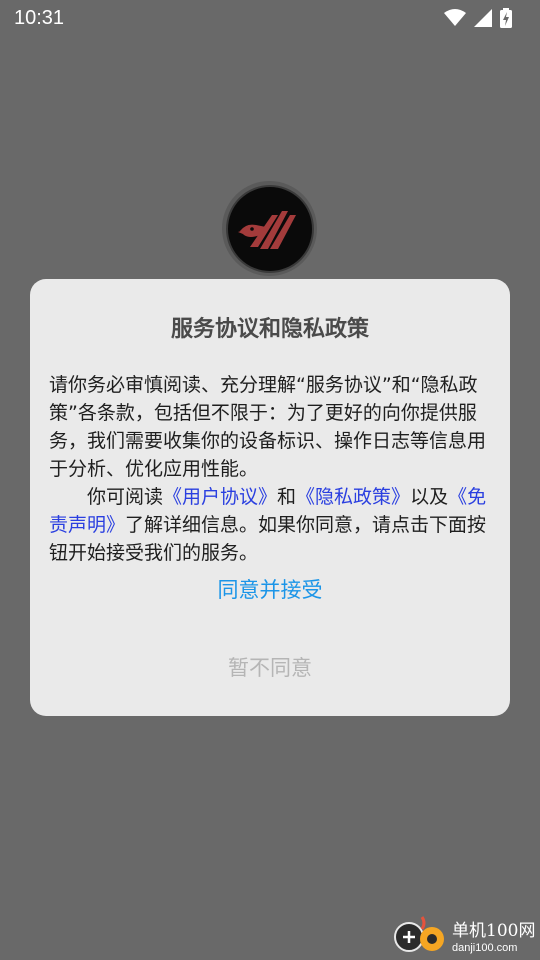 The image size is (540, 960). I want to click on decline-button: 暂不同意, so click(270, 667).